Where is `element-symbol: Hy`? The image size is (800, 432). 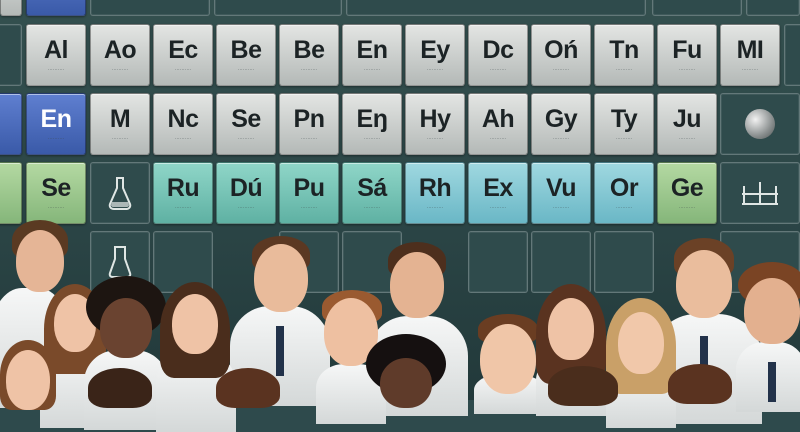 element-symbol: Hy is located at coordinates (435, 118).